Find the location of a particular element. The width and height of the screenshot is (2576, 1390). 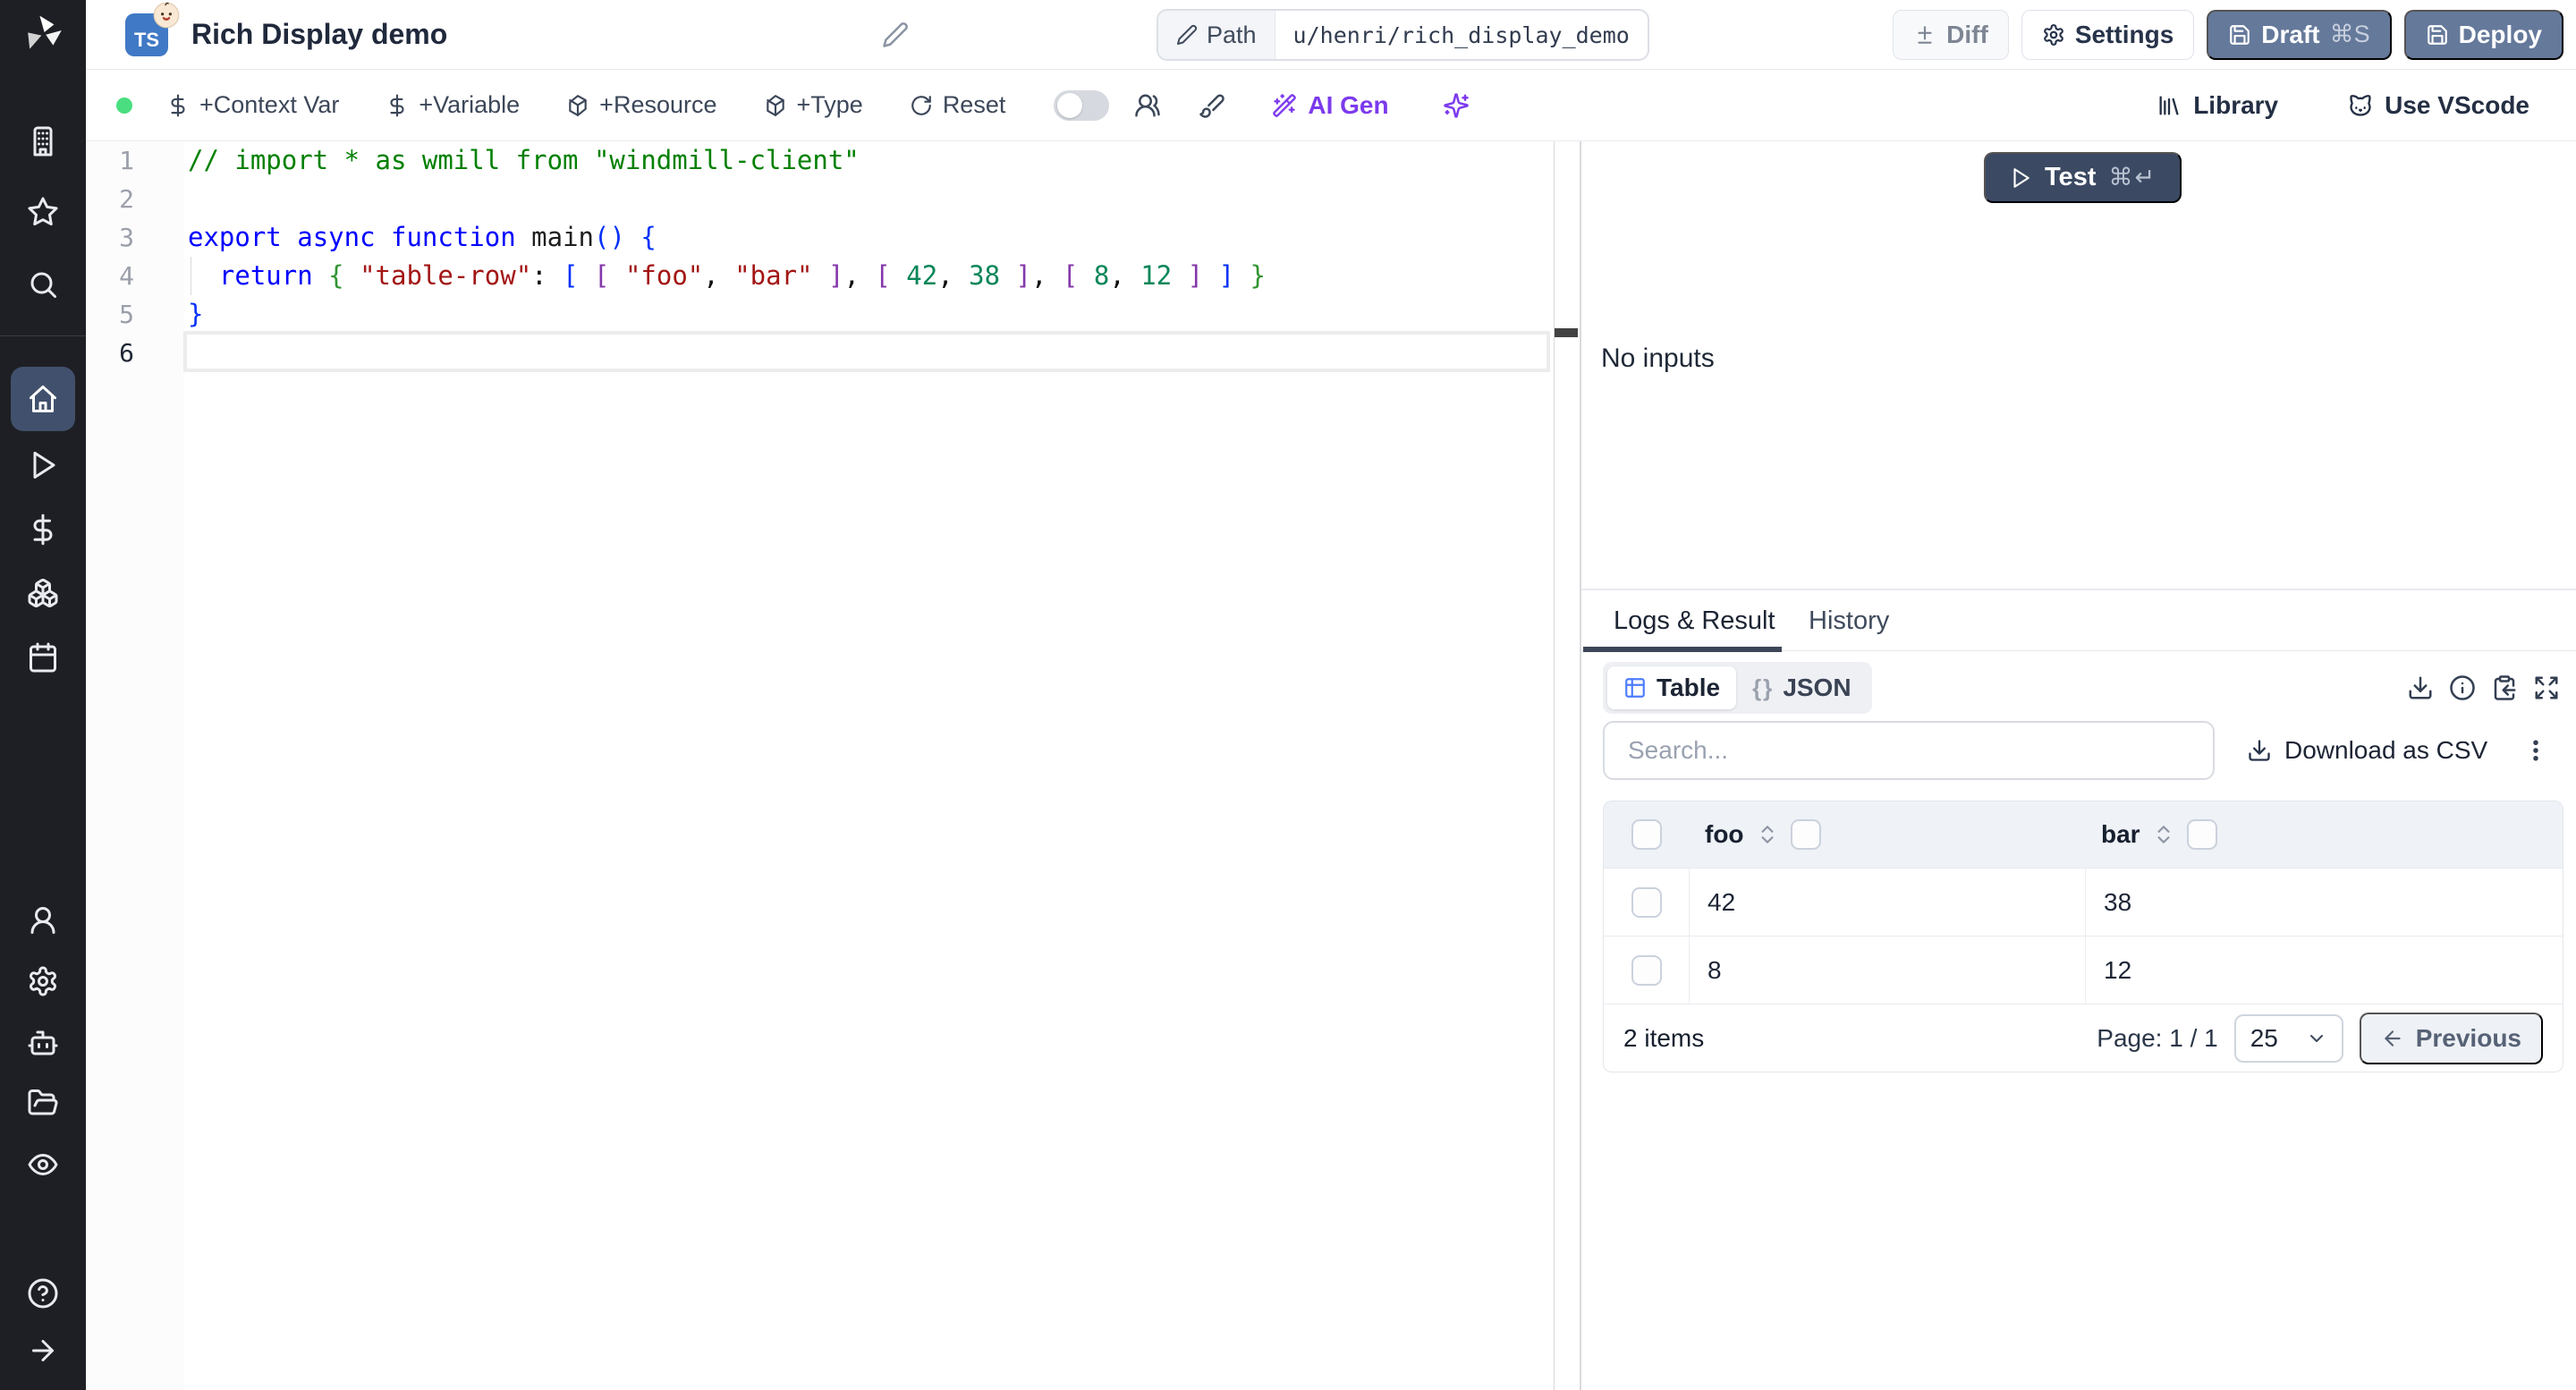

baby-emoji-icon is located at coordinates (166, 15).